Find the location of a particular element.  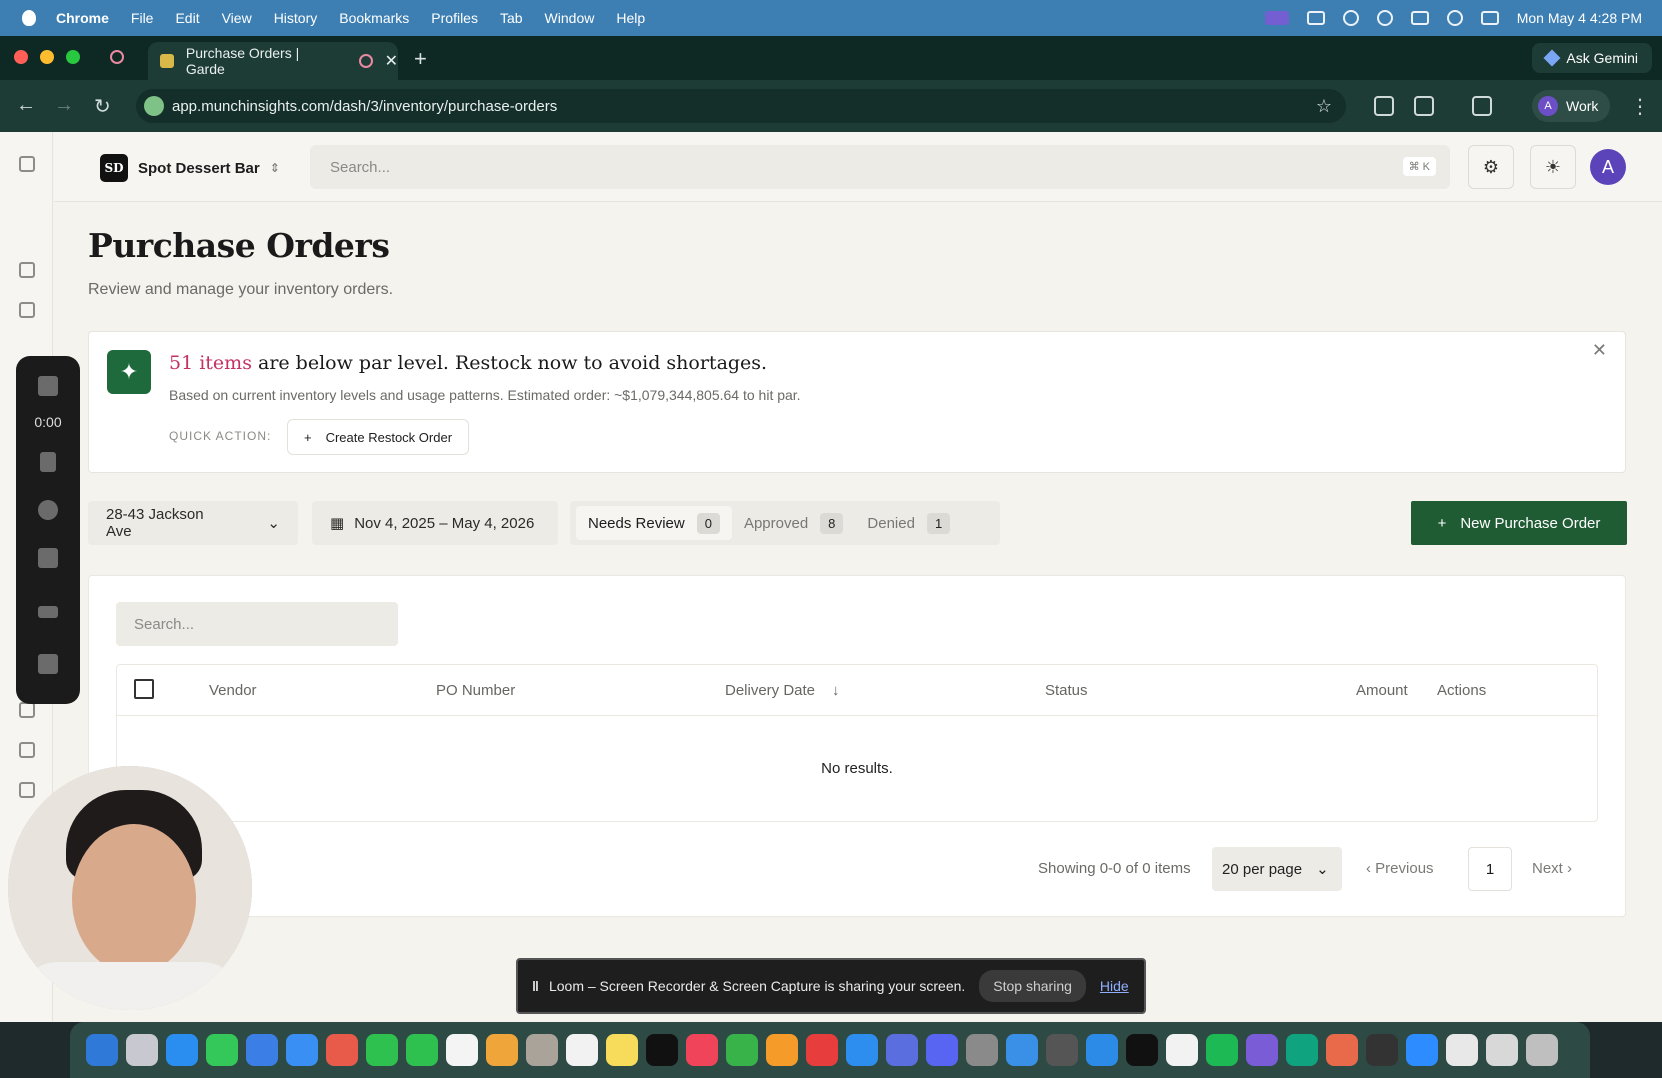

dock-trash-icon is located at coordinates (1542, 1050).